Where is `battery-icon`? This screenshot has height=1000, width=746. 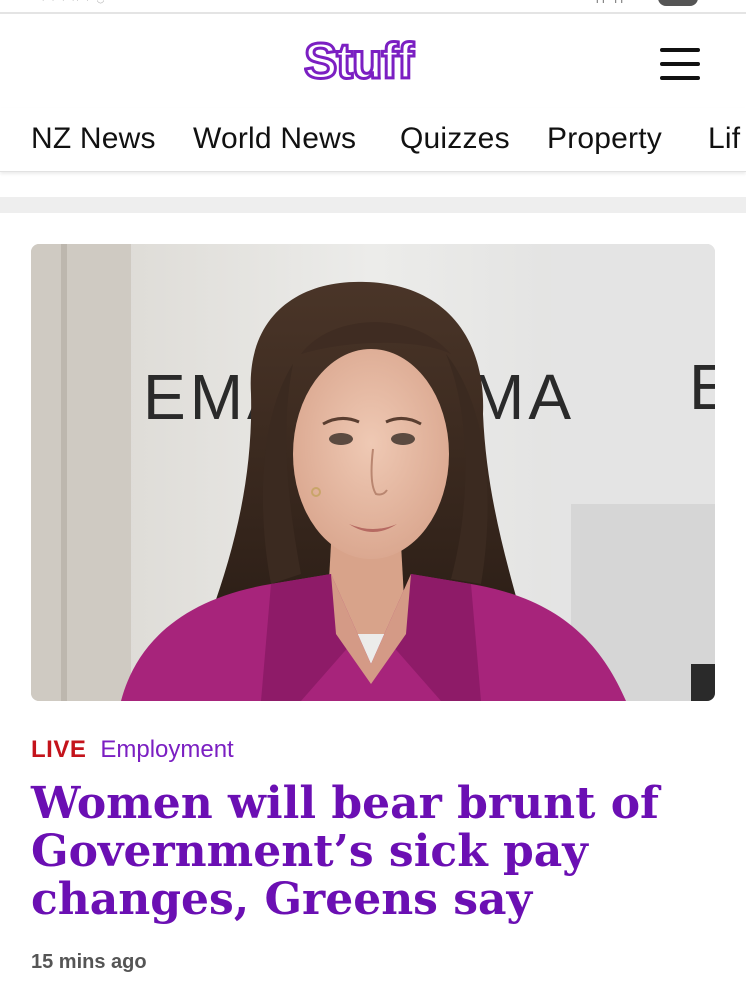 battery-icon is located at coordinates (678, 3).